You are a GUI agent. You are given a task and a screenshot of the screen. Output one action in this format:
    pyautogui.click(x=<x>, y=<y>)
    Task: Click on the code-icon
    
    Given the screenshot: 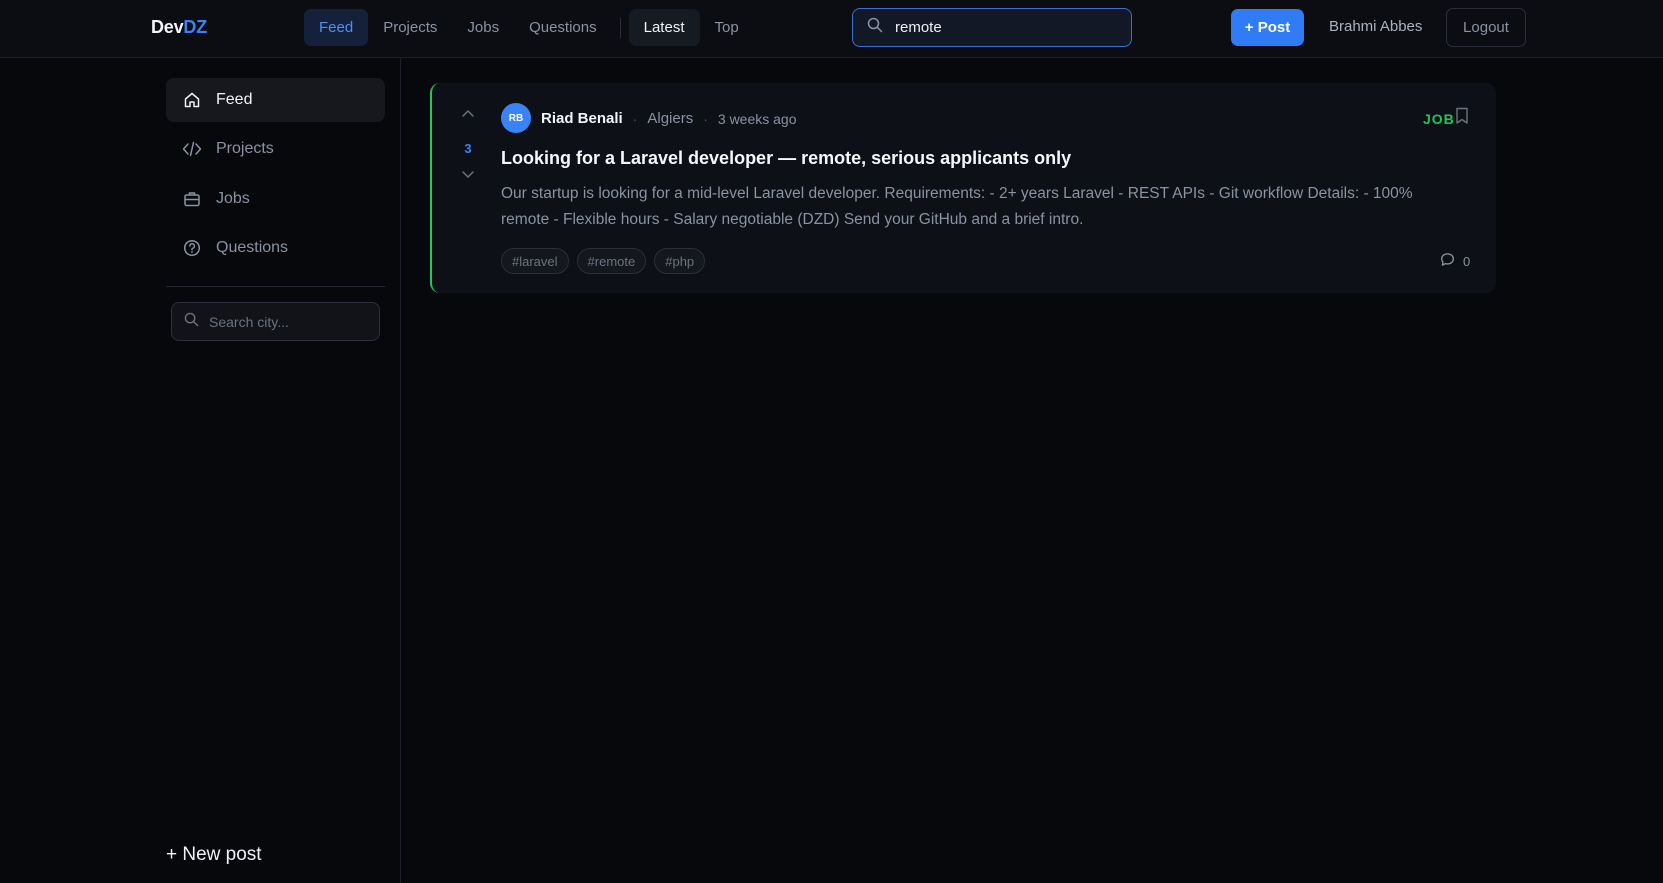 What is the action you would take?
    pyautogui.click(x=192, y=149)
    